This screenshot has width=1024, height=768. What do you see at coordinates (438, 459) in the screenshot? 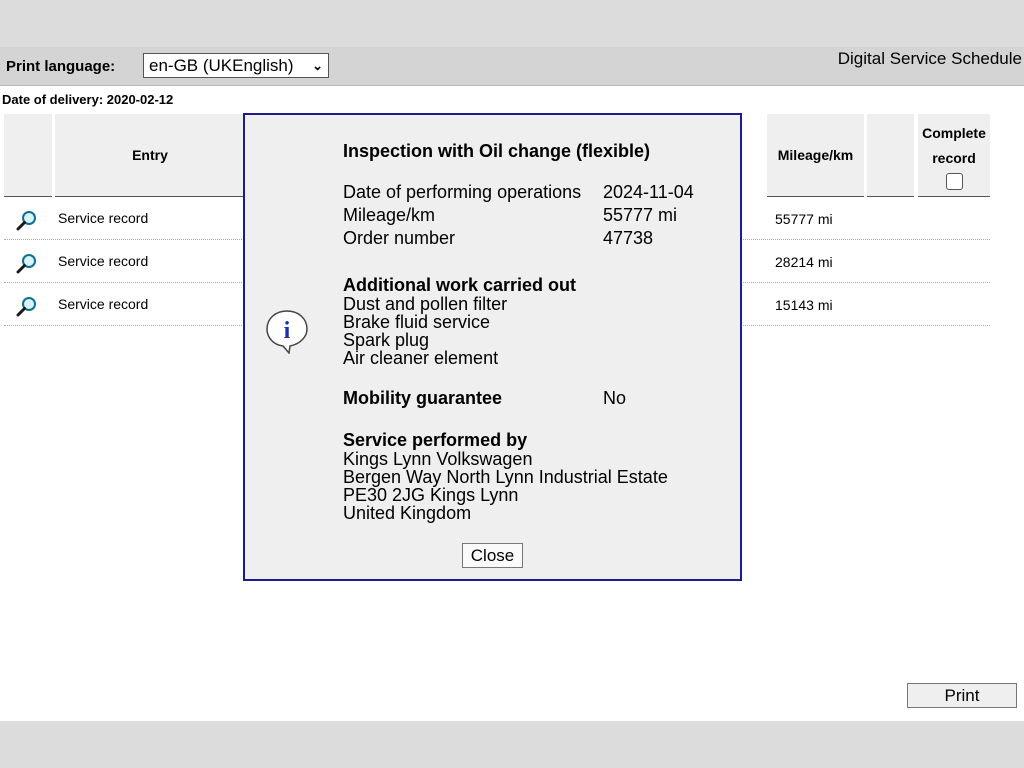
I see `address-line: Kings Lynn Volkswagen` at bounding box center [438, 459].